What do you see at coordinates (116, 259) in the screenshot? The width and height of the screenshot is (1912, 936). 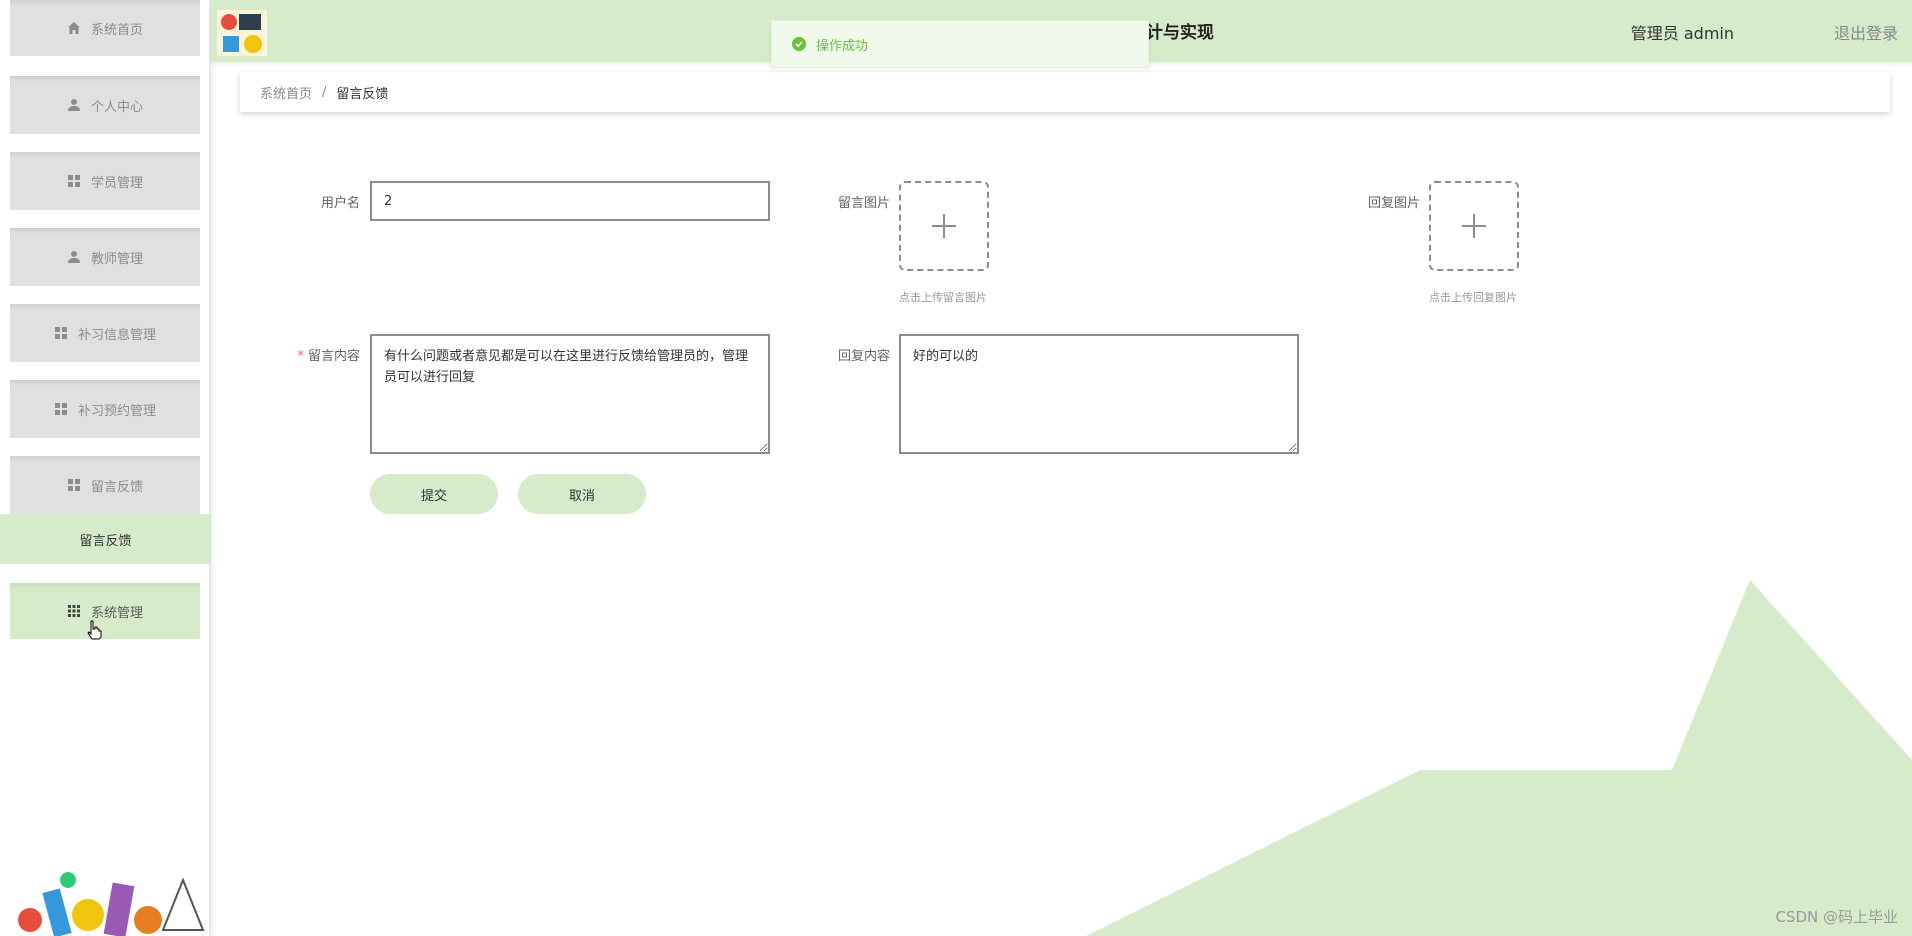 I see `sidebar-item-label: 教师管理` at bounding box center [116, 259].